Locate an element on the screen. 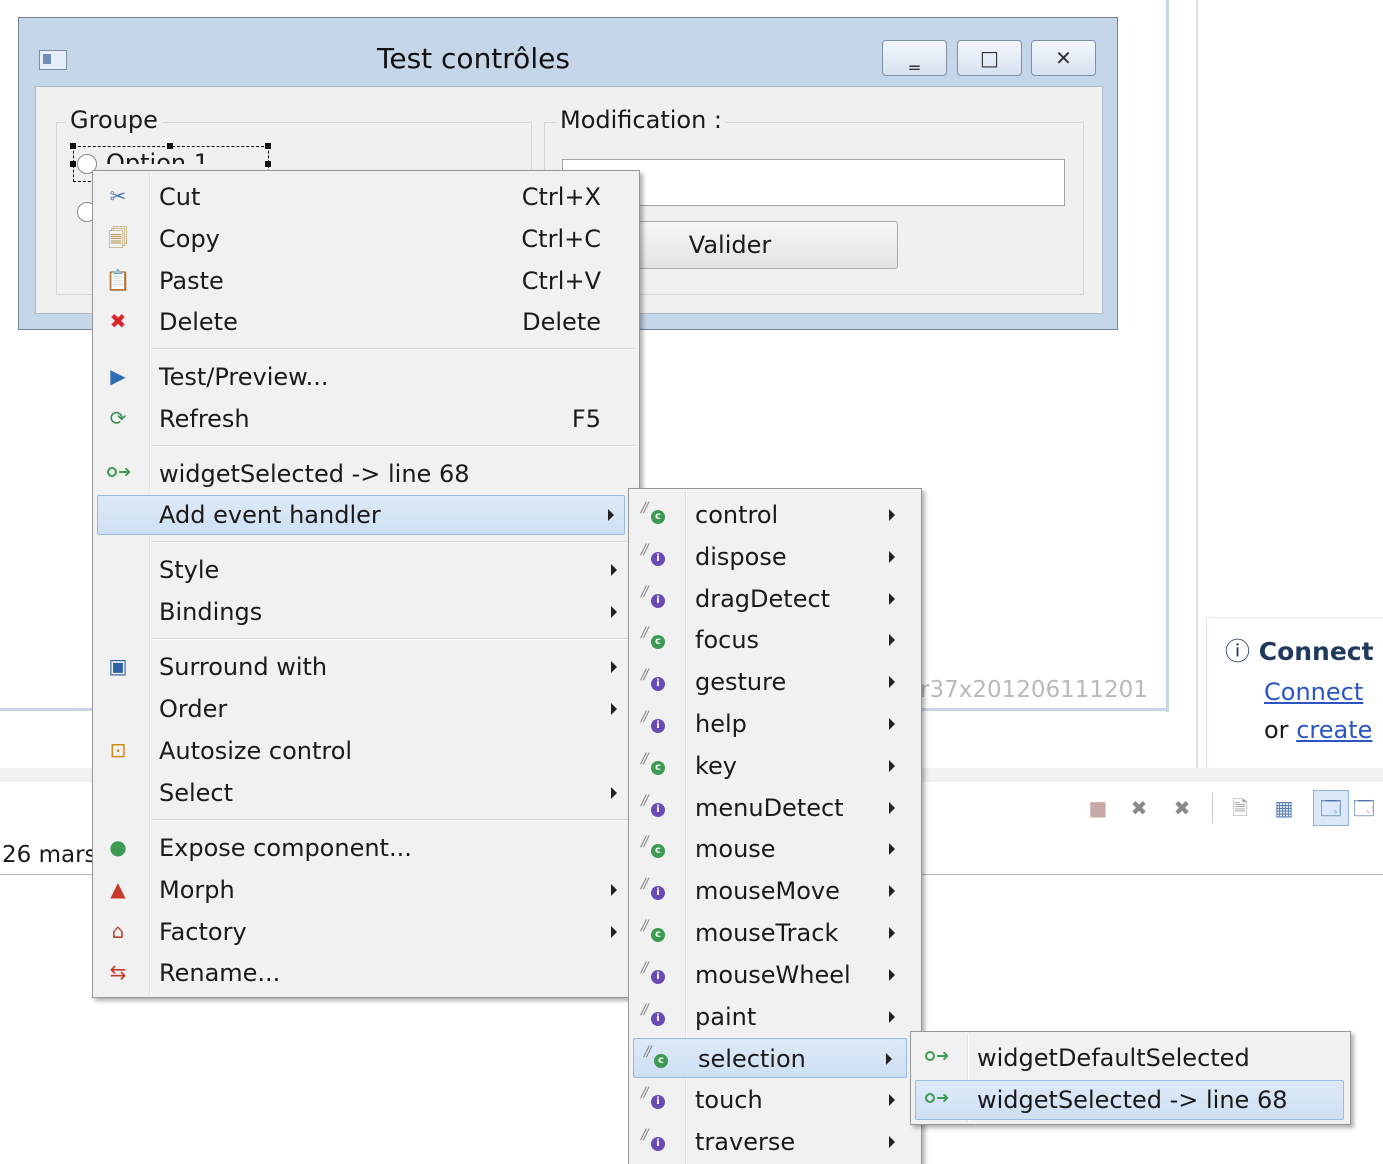 This screenshot has height=1164, width=1383. menu-item-event-gesture: //i gesture is located at coordinates (775, 682).